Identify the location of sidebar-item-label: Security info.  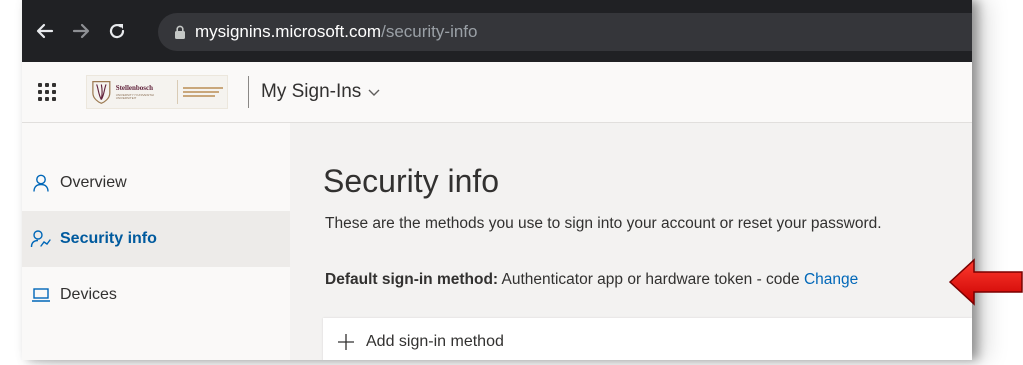
(108, 238).